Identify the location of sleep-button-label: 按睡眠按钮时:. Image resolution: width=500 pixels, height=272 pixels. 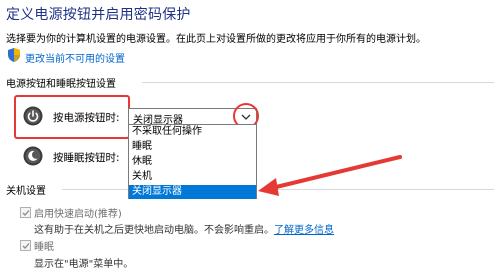
(86, 158).